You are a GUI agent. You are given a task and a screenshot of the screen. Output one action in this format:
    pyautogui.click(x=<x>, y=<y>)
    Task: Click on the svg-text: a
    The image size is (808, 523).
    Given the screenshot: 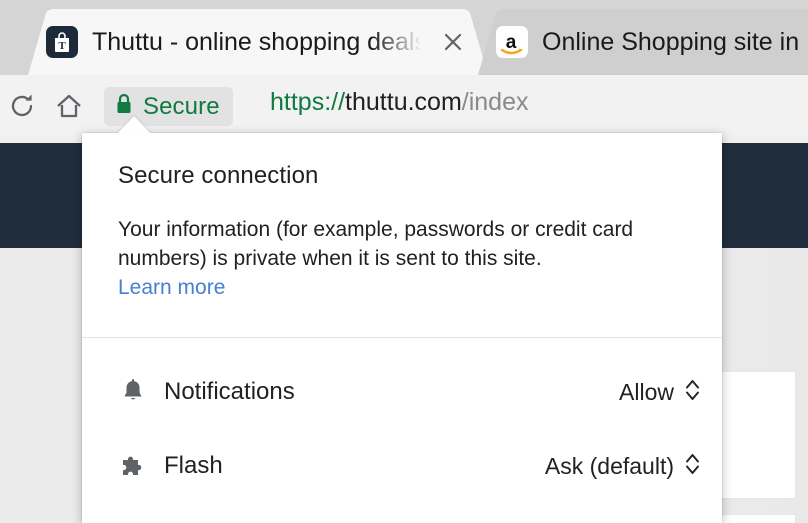 What is the action you would take?
    pyautogui.click(x=511, y=42)
    